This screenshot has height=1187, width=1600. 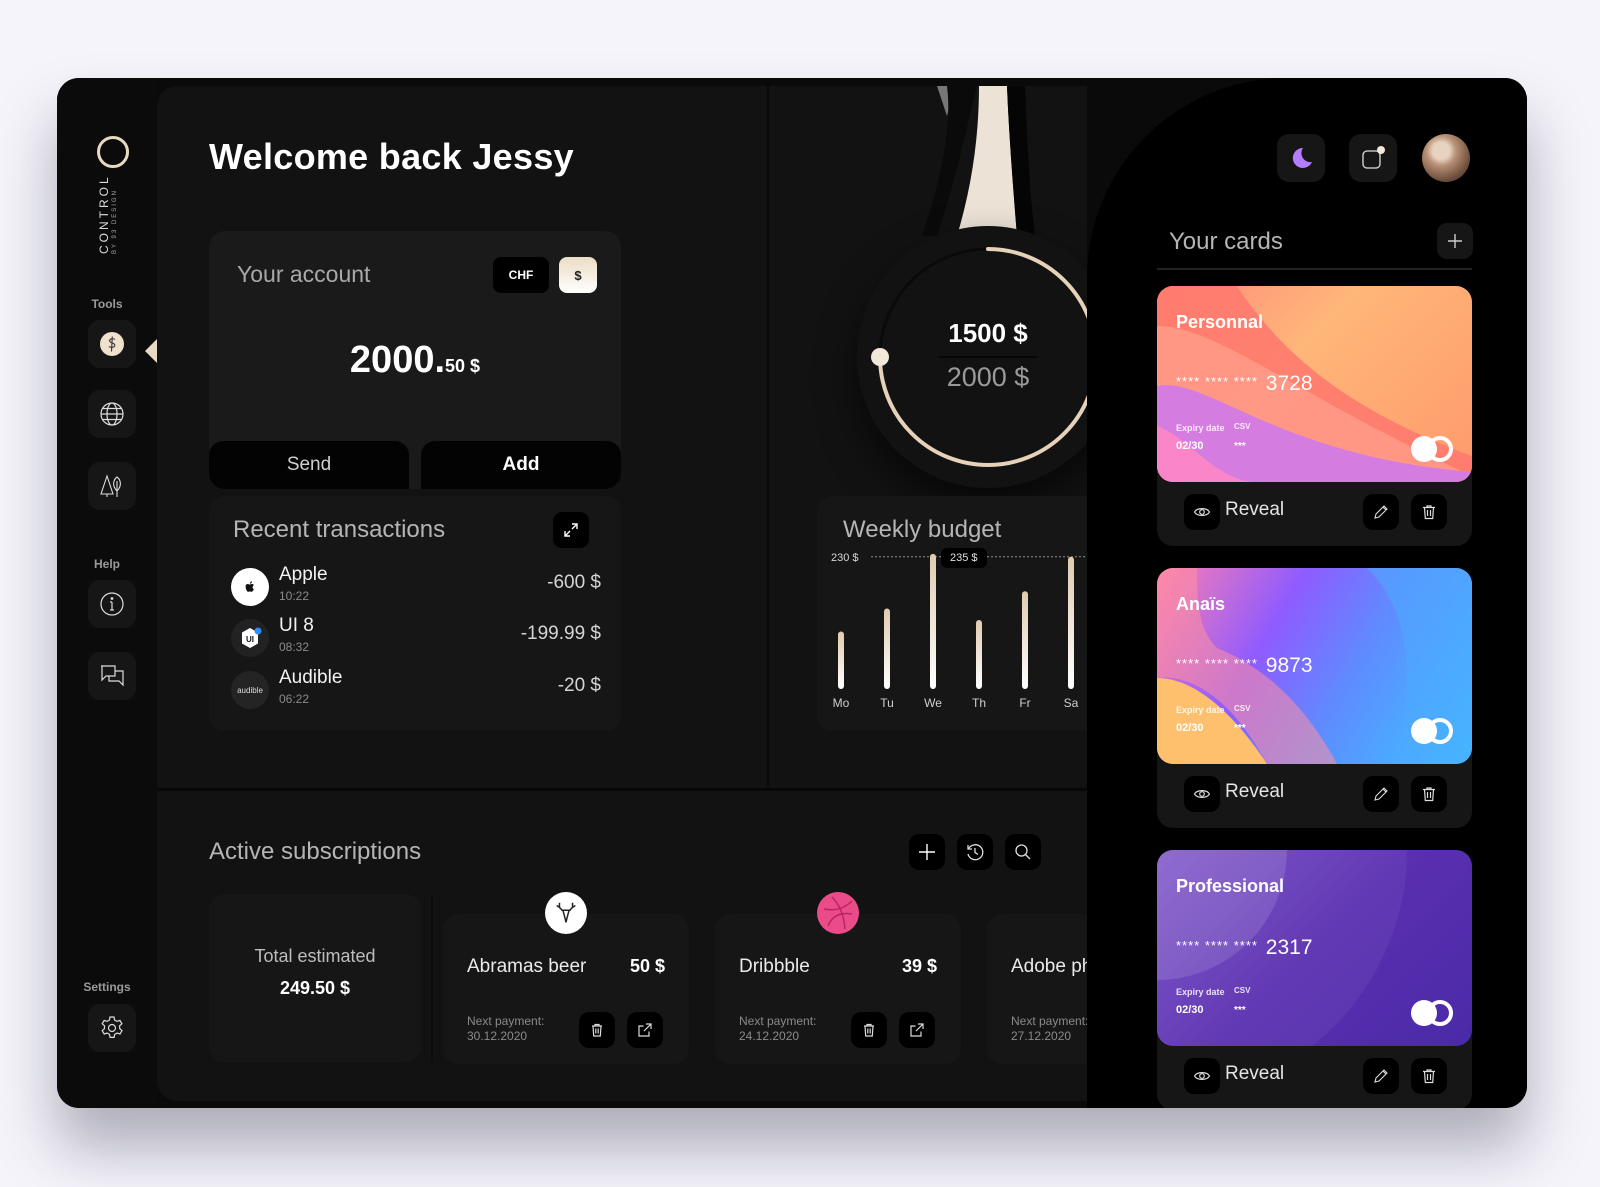 I want to click on plus-icon, so click(x=927, y=852).